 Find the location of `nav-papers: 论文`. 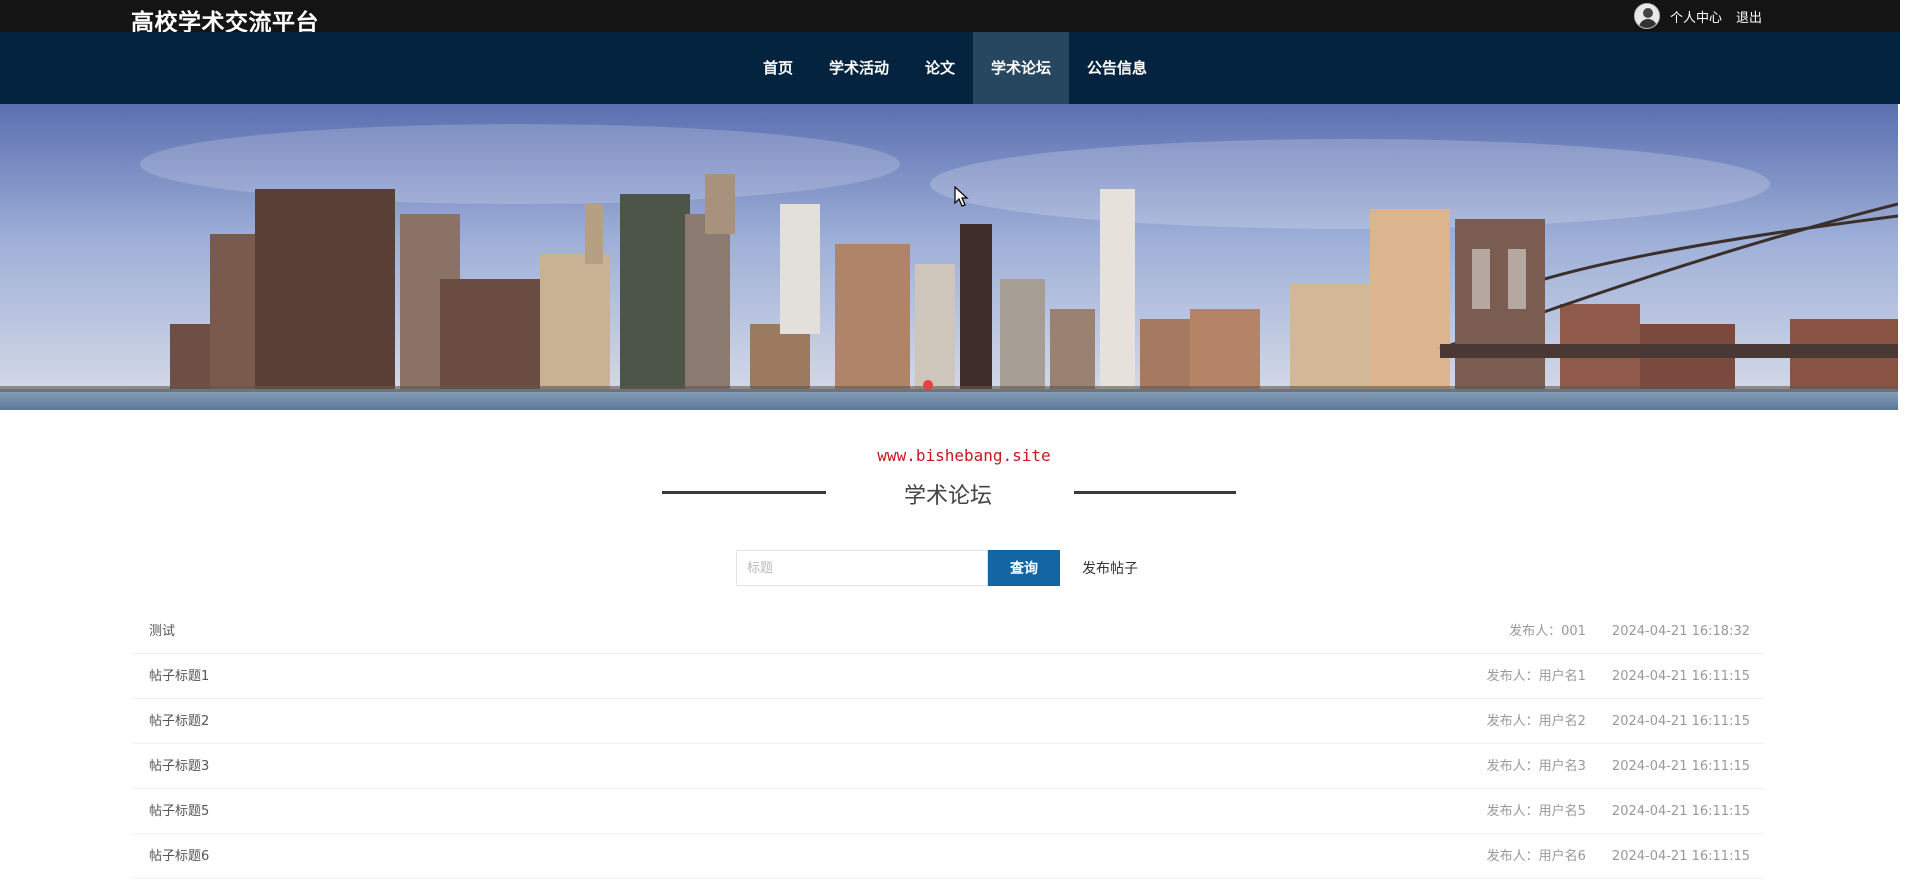

nav-papers: 论文 is located at coordinates (940, 68).